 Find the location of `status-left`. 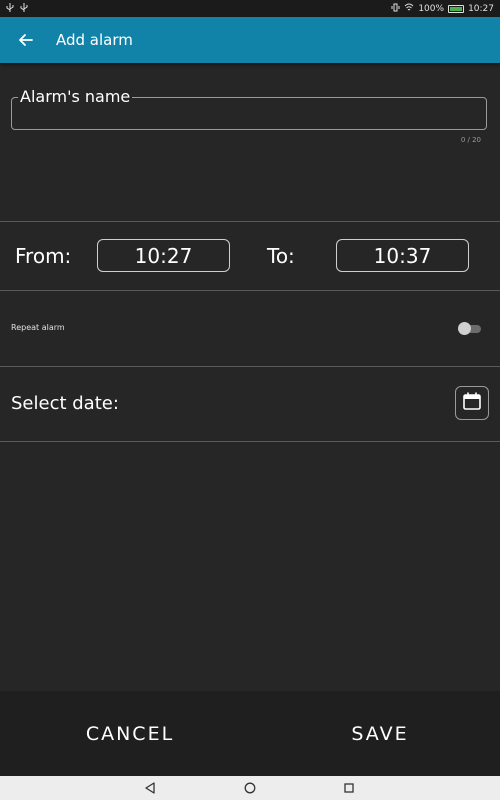

status-left is located at coordinates (17, 8).